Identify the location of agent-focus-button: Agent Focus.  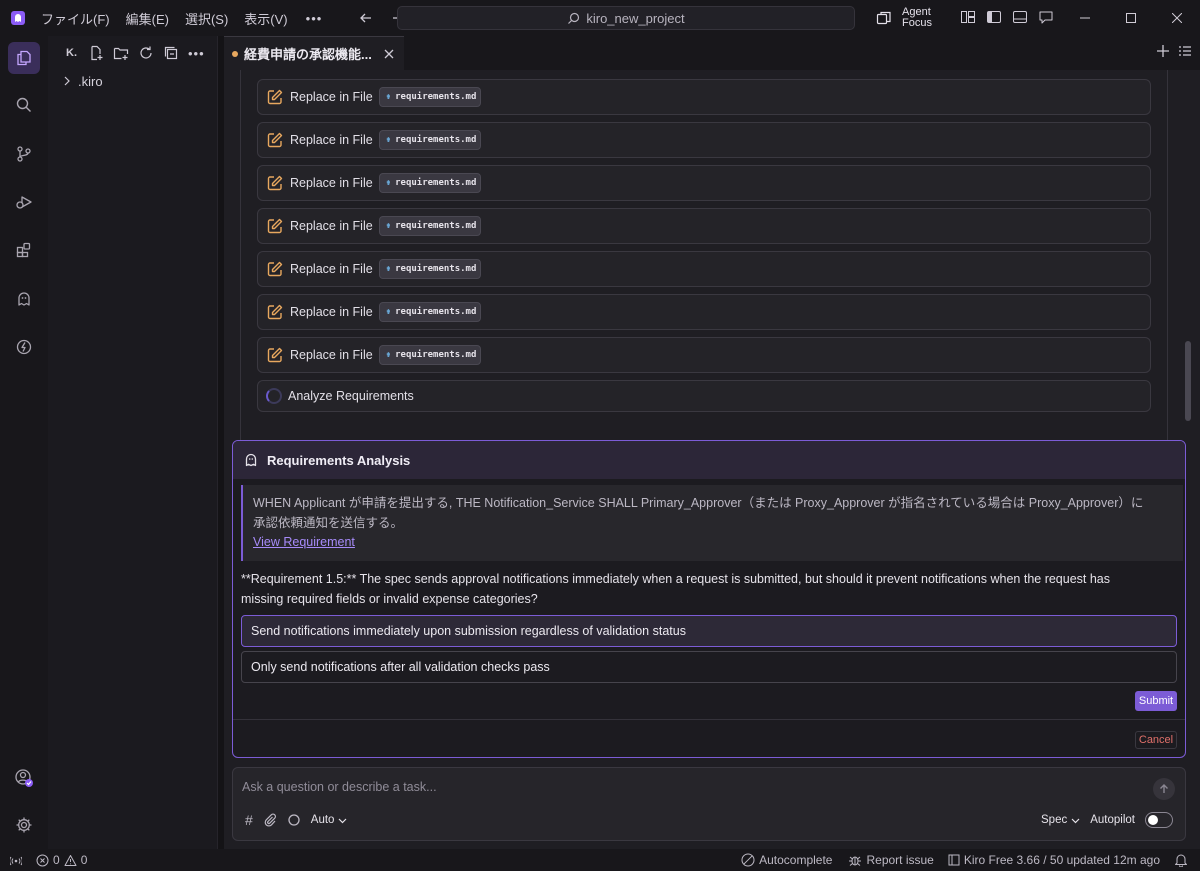
(904, 18).